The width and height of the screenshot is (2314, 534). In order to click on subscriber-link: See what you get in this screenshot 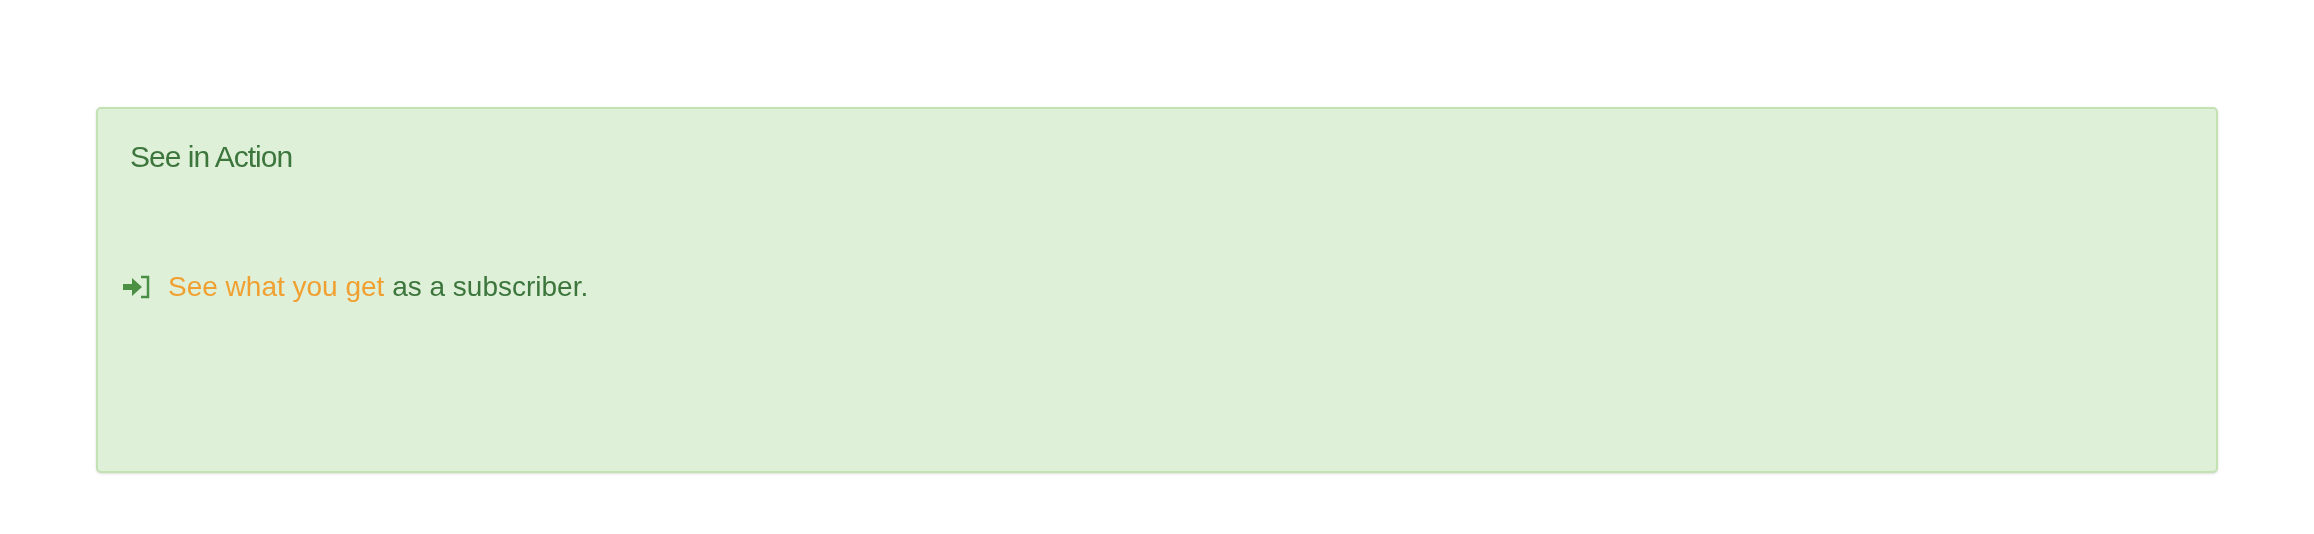, I will do `click(276, 286)`.